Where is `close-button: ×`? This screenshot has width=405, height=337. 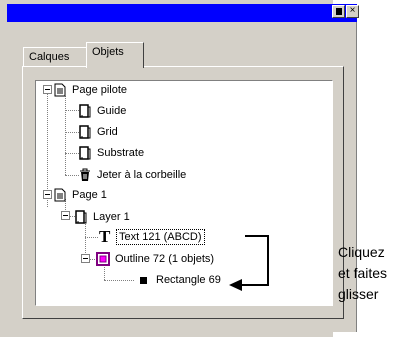
close-button: × is located at coordinates (352, 11).